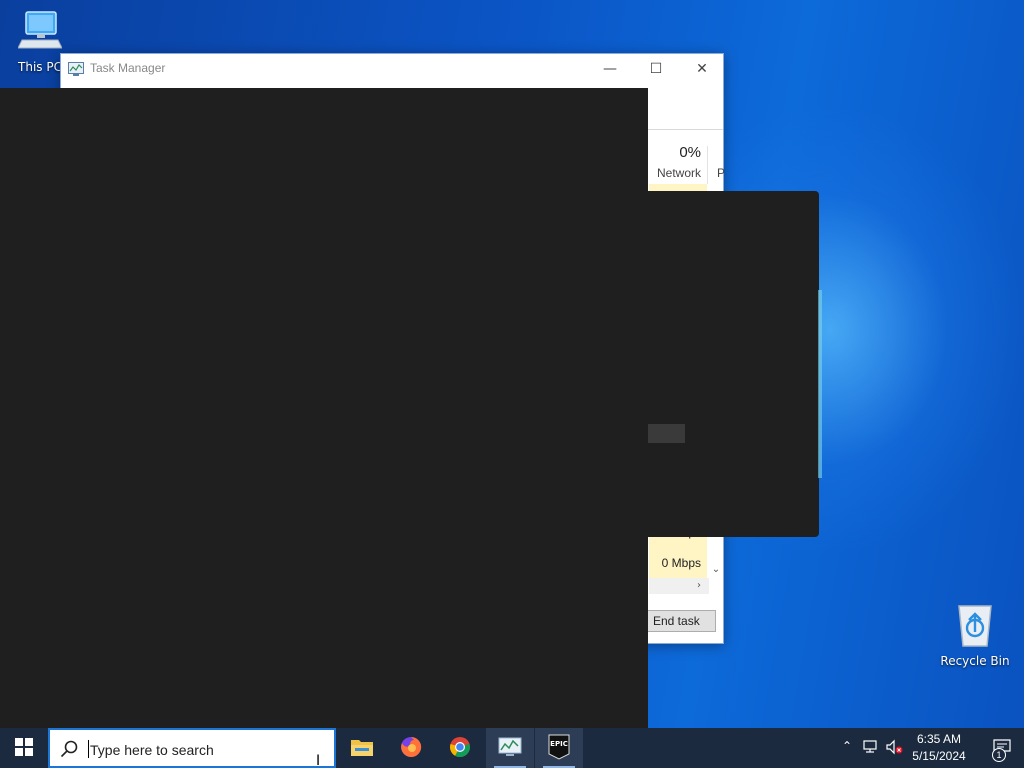  Describe the element at coordinates (152, 750) in the screenshot. I see `search-placeholder: Type here to search` at that location.